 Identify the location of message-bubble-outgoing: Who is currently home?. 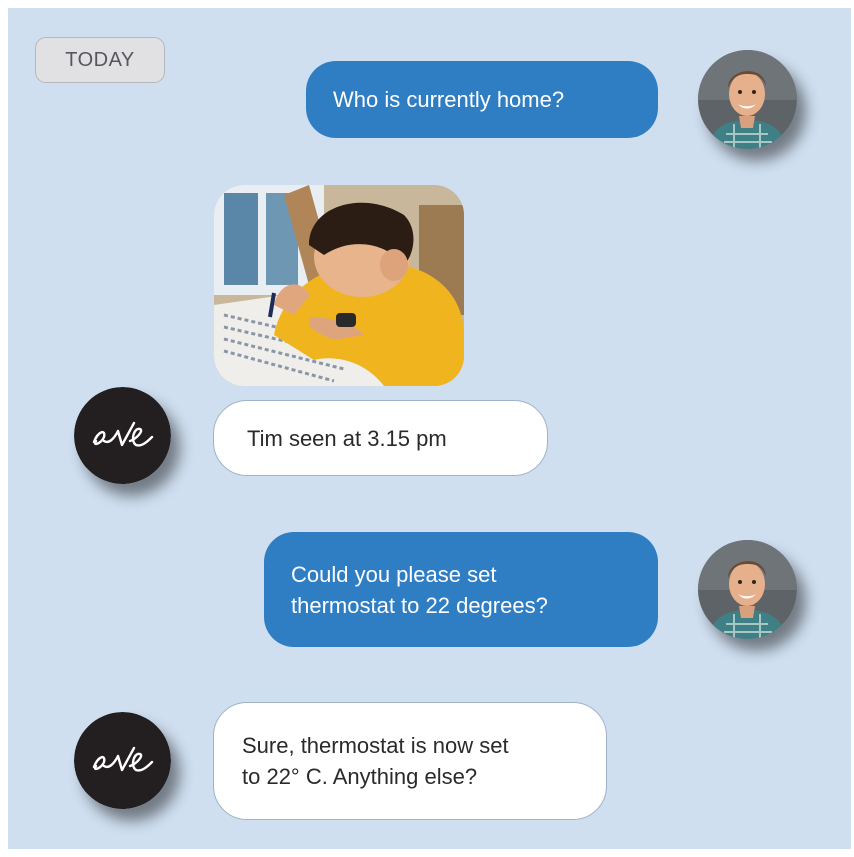
(482, 99).